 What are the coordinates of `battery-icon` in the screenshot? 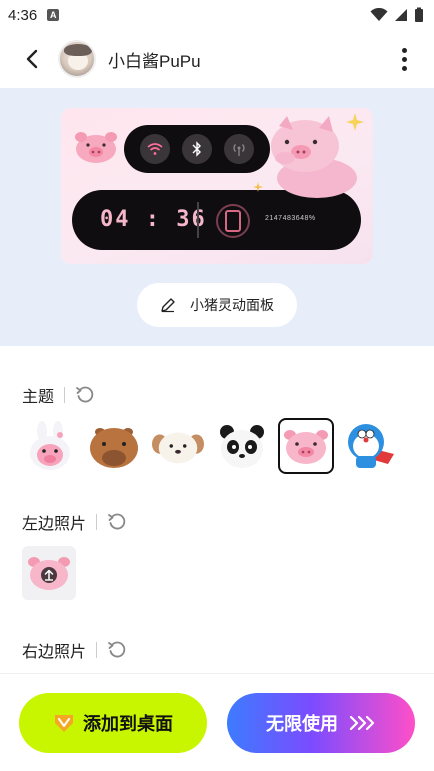 It's located at (419, 14).